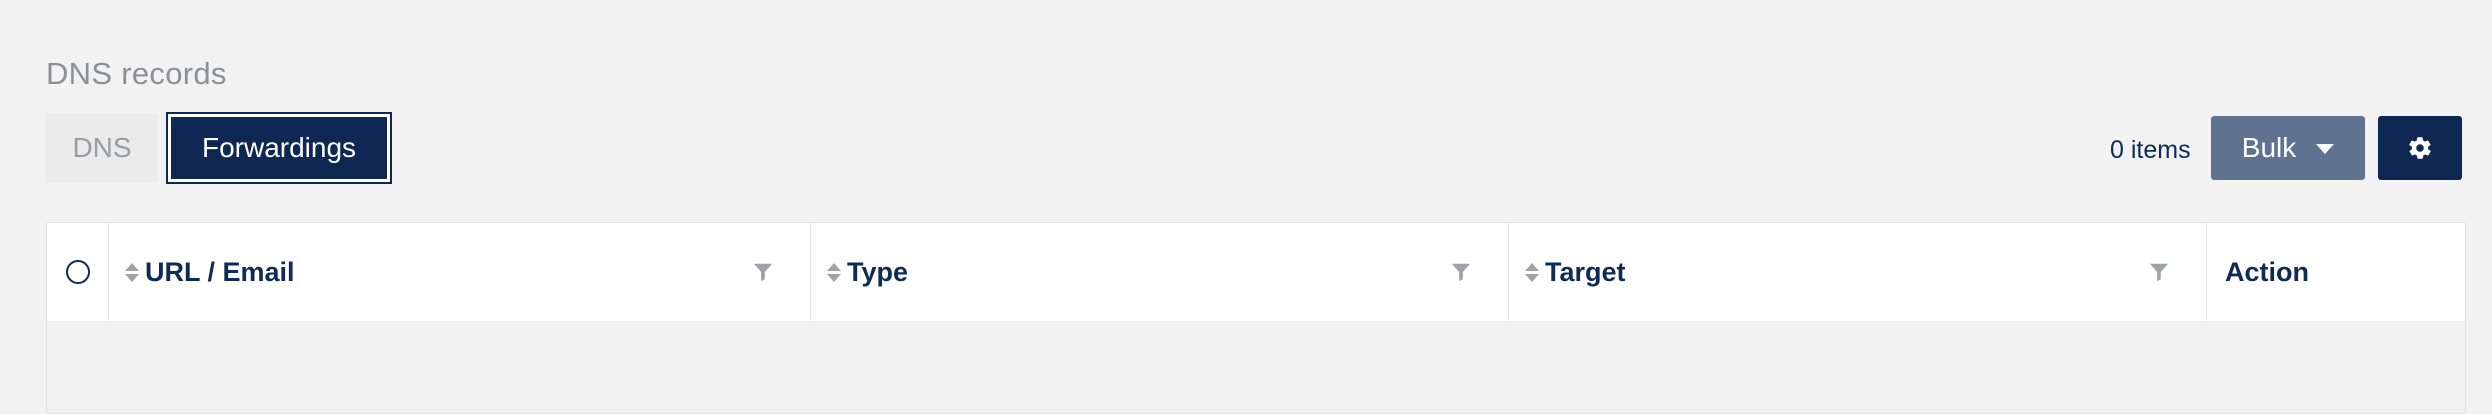 Image resolution: width=2492 pixels, height=414 pixels. I want to click on column-label-target: Target, so click(1585, 272).